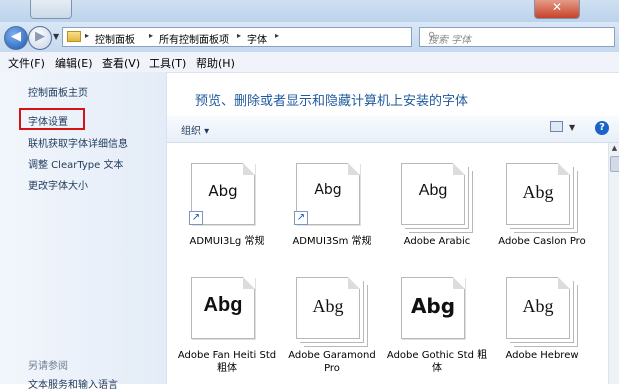 The height and width of the screenshot is (391, 619). Describe the element at coordinates (557, 7) in the screenshot. I see `close-icon: ✕` at that location.